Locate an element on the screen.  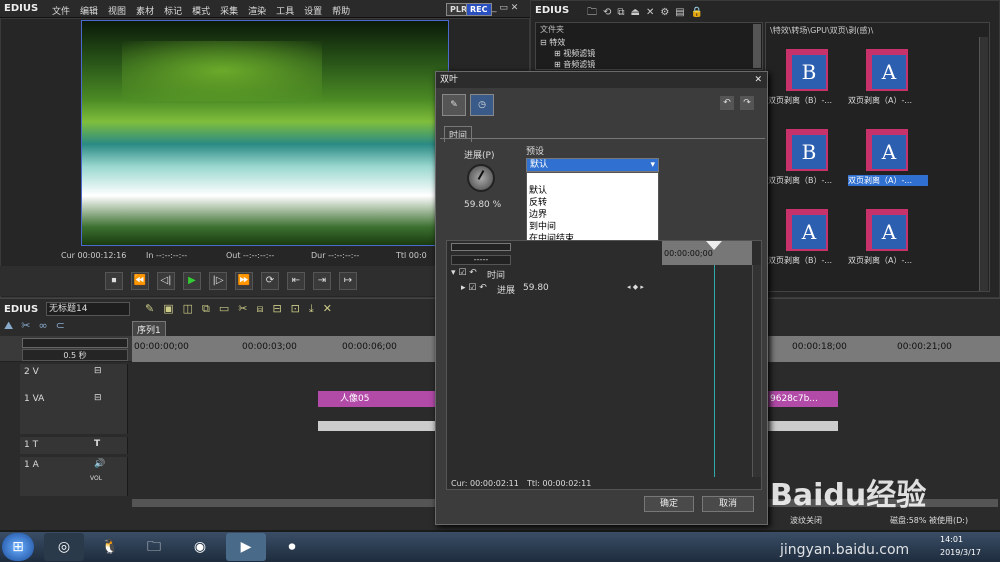
ripple-status: 波纹关闭 is located at coordinates (806, 520).